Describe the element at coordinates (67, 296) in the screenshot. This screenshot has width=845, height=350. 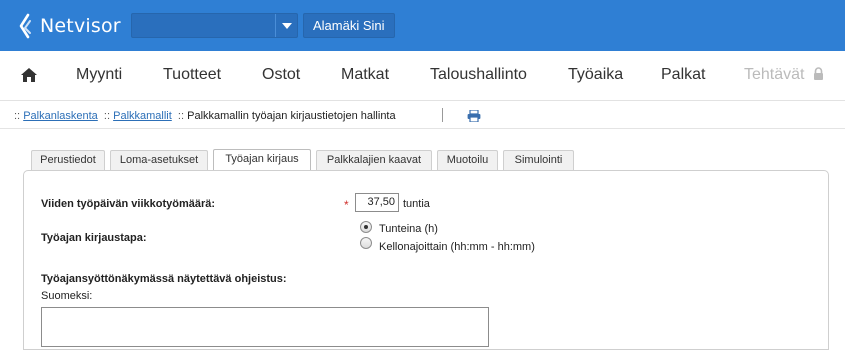
I see `finnish-label: Suomeksi:` at that location.